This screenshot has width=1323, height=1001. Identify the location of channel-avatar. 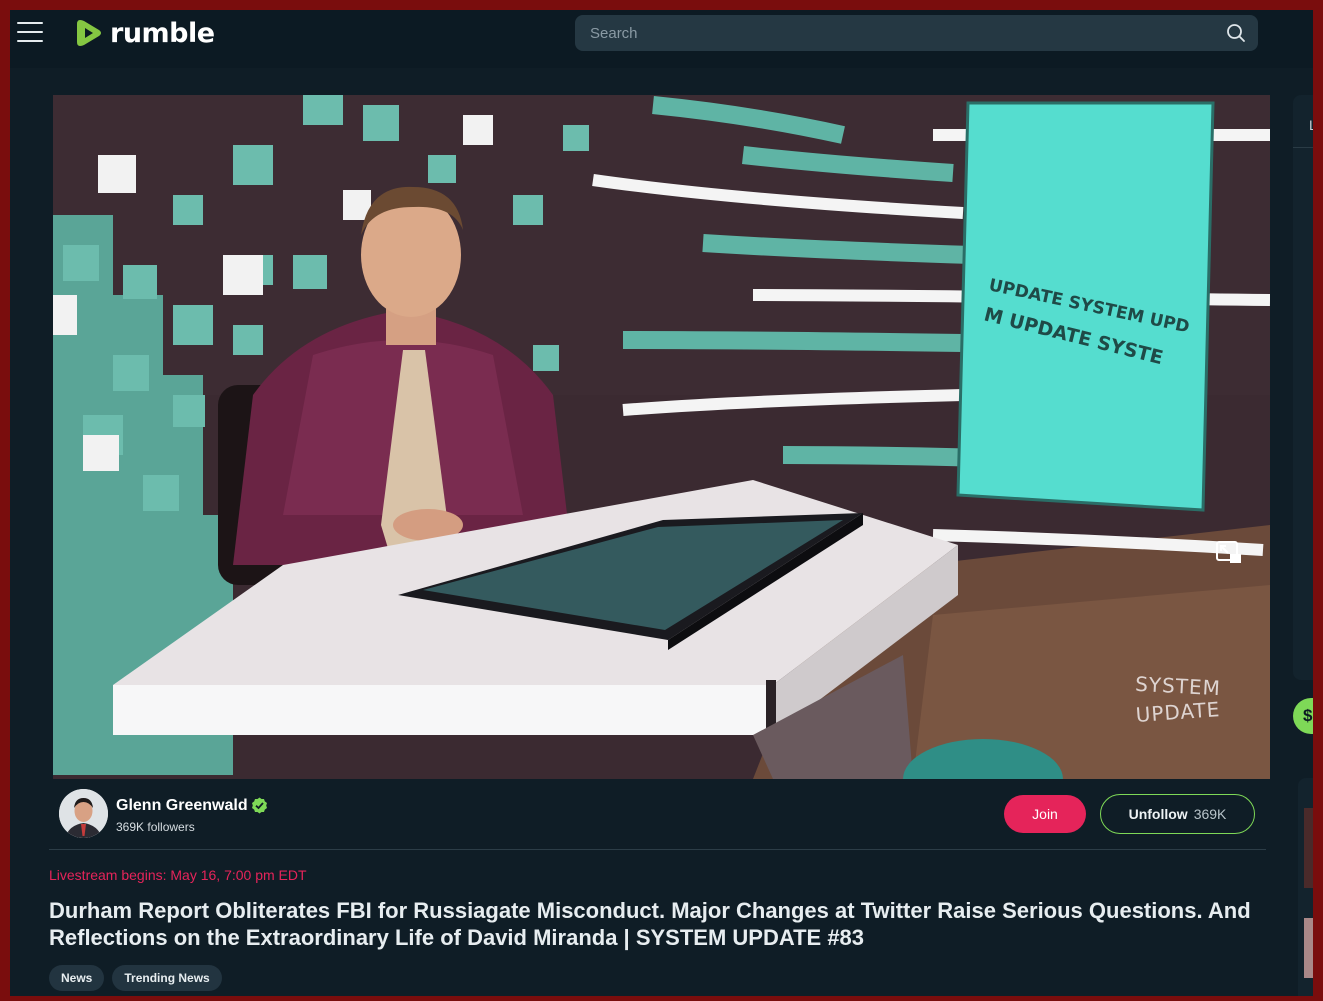
(83, 813).